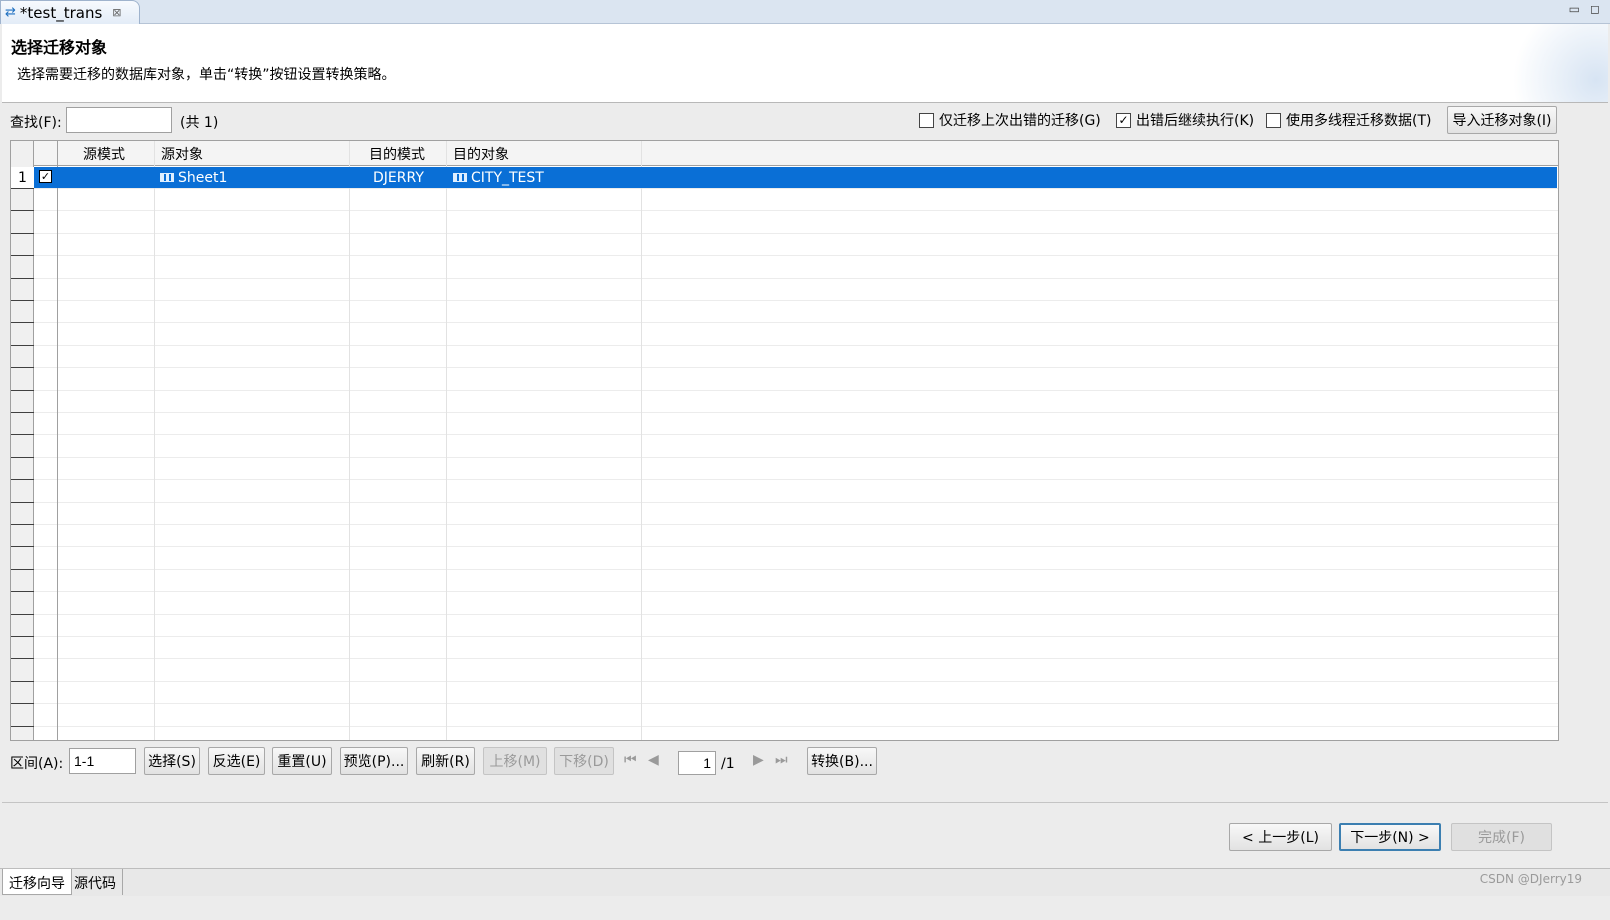  Describe the element at coordinates (59, 47) in the screenshot. I see `page-title: 选择迁移对象` at that location.